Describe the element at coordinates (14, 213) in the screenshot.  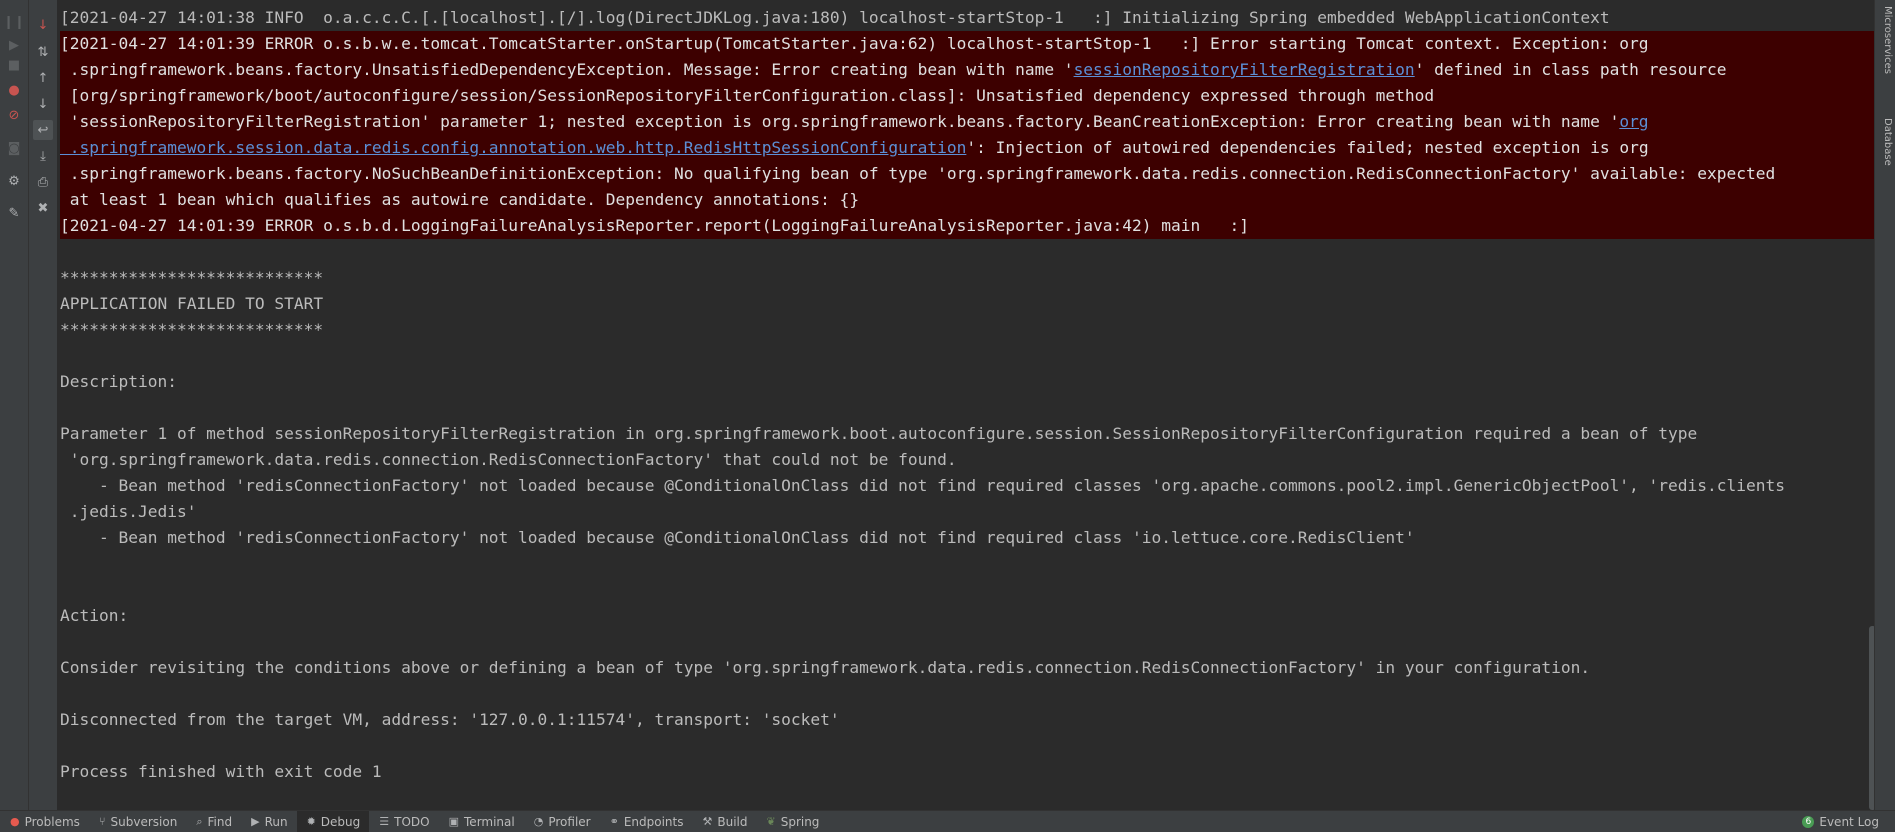
I see `pin-tab-icon: ✎` at that location.